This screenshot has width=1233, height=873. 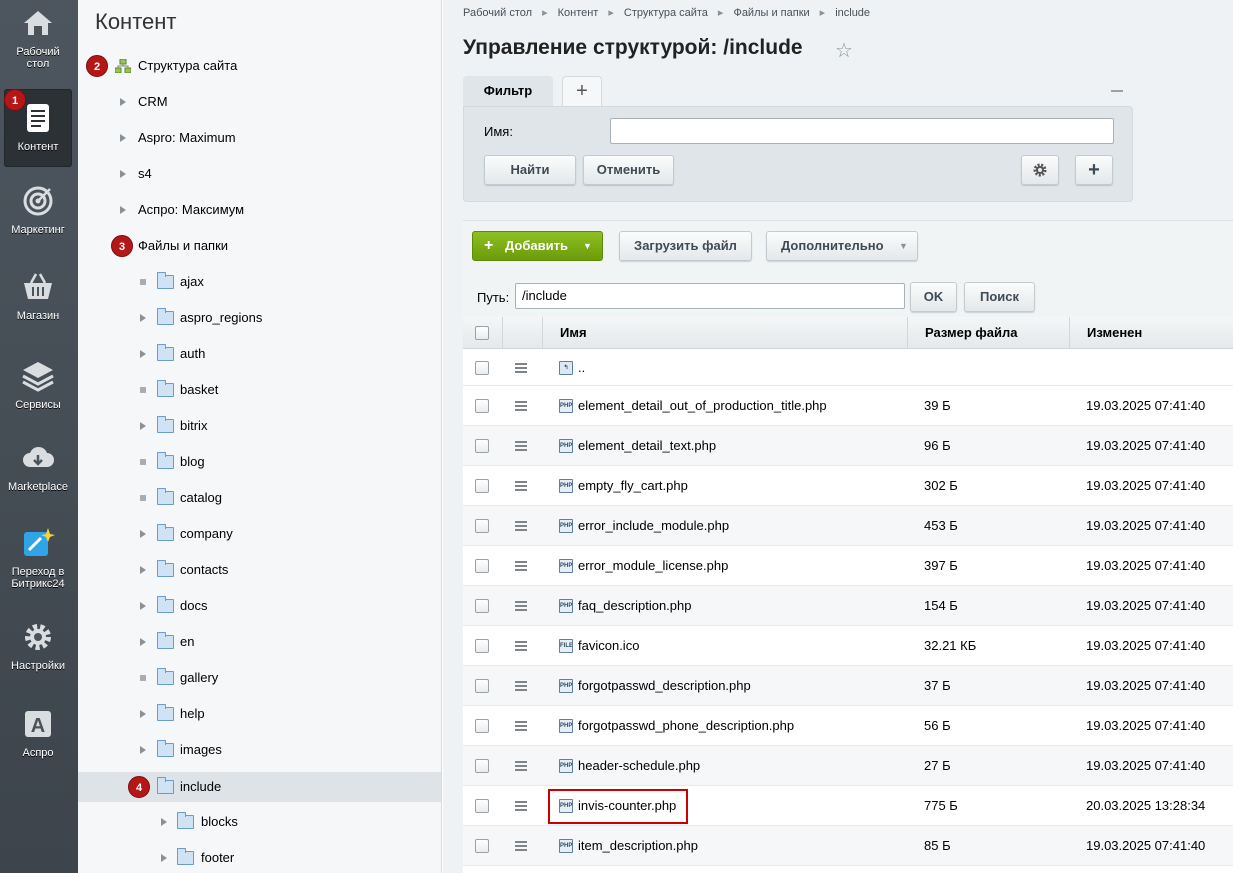 What do you see at coordinates (633, 486) in the screenshot?
I see `file-name-link: empty_fly_cart.php` at bounding box center [633, 486].